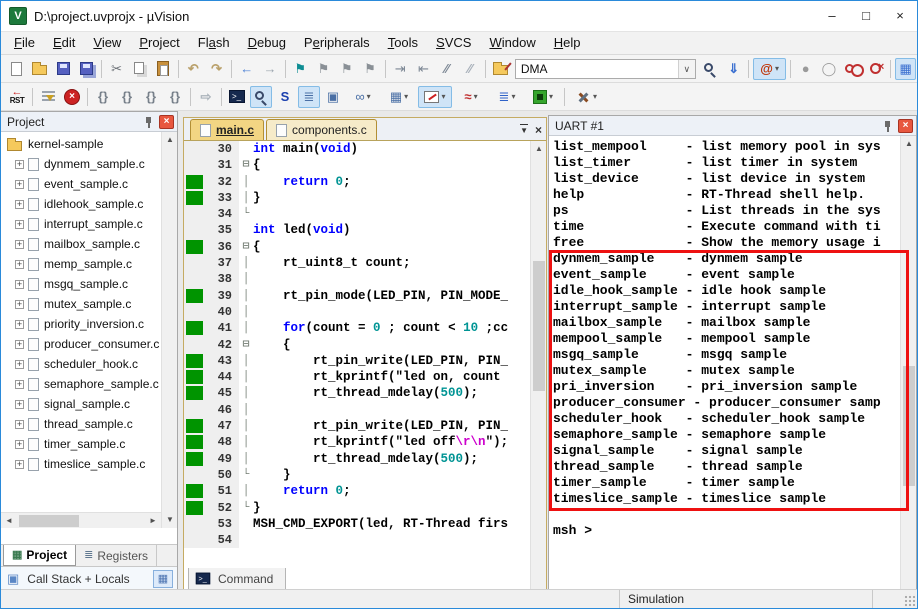  What do you see at coordinates (733, 69) in the screenshot?
I see `find-button: ⇓` at bounding box center [733, 69].